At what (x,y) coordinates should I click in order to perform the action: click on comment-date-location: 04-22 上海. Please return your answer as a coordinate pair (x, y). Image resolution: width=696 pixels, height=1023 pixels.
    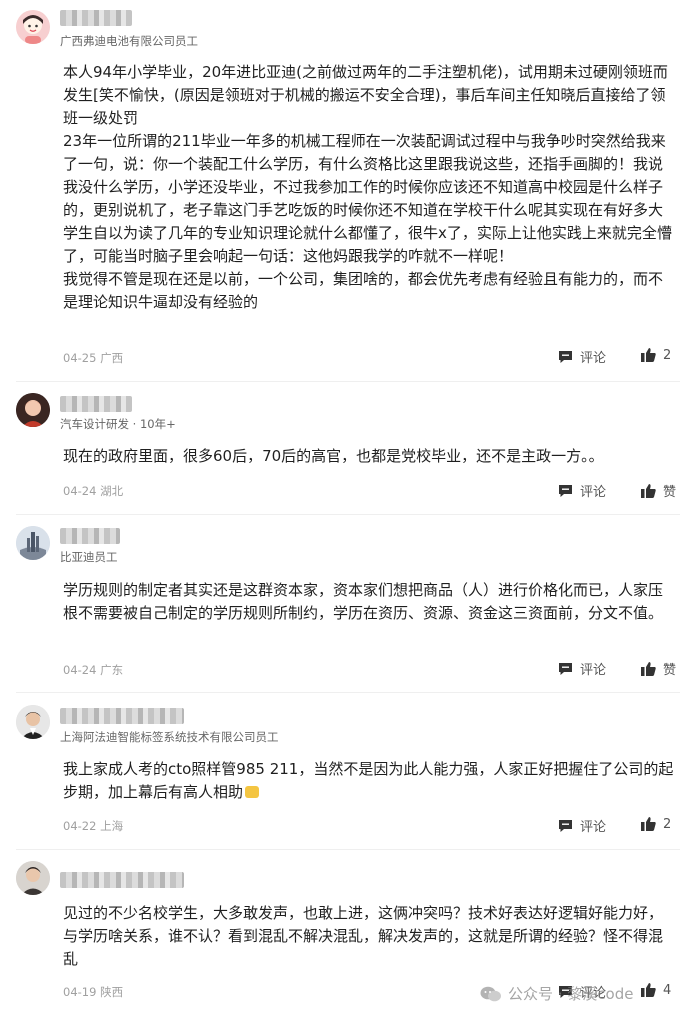
    Looking at the image, I should click on (93, 826).